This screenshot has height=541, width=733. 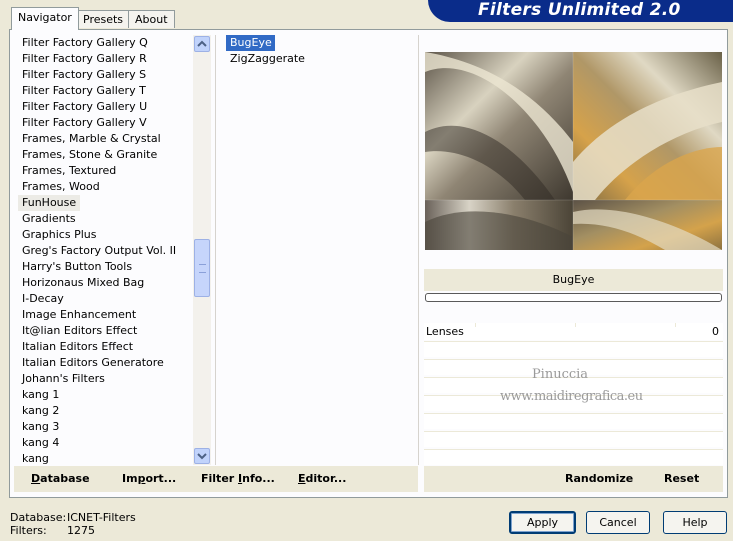 I want to click on status-filters: Filters: 1275, so click(x=52, y=530).